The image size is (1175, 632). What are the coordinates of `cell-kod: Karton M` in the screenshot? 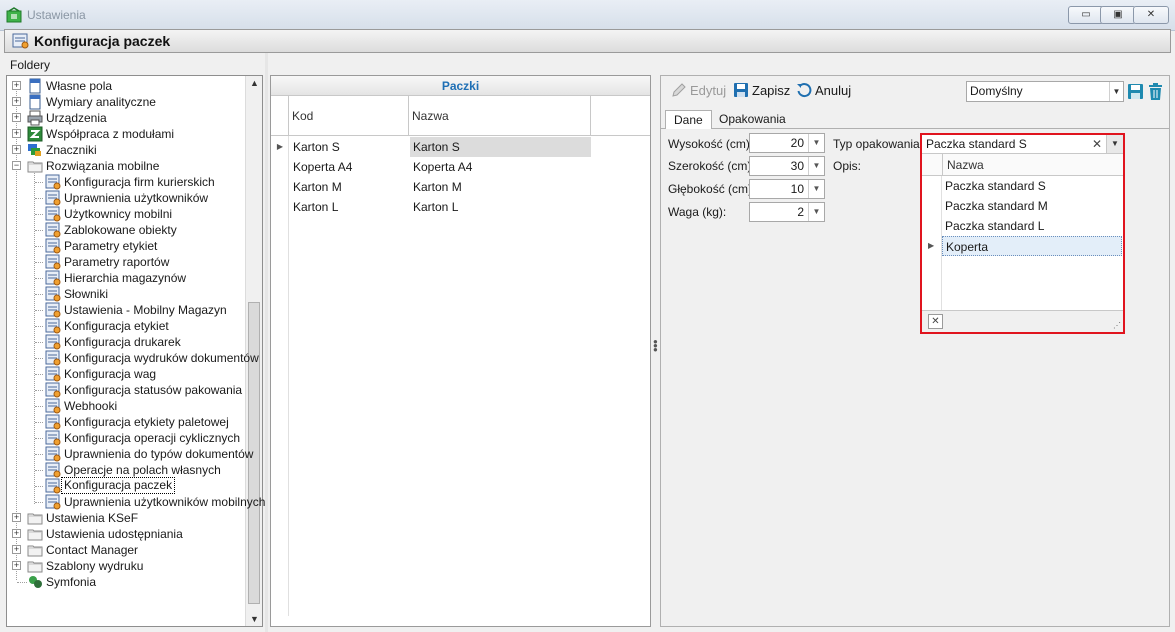 It's located at (349, 187).